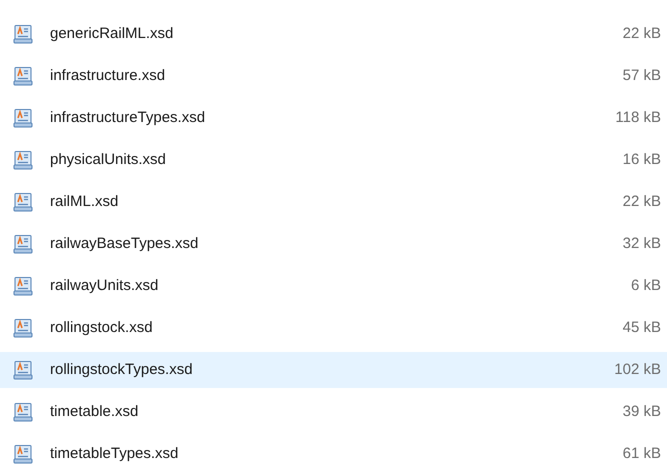  What do you see at coordinates (641, 244) in the screenshot?
I see `file-size: 32 kB` at bounding box center [641, 244].